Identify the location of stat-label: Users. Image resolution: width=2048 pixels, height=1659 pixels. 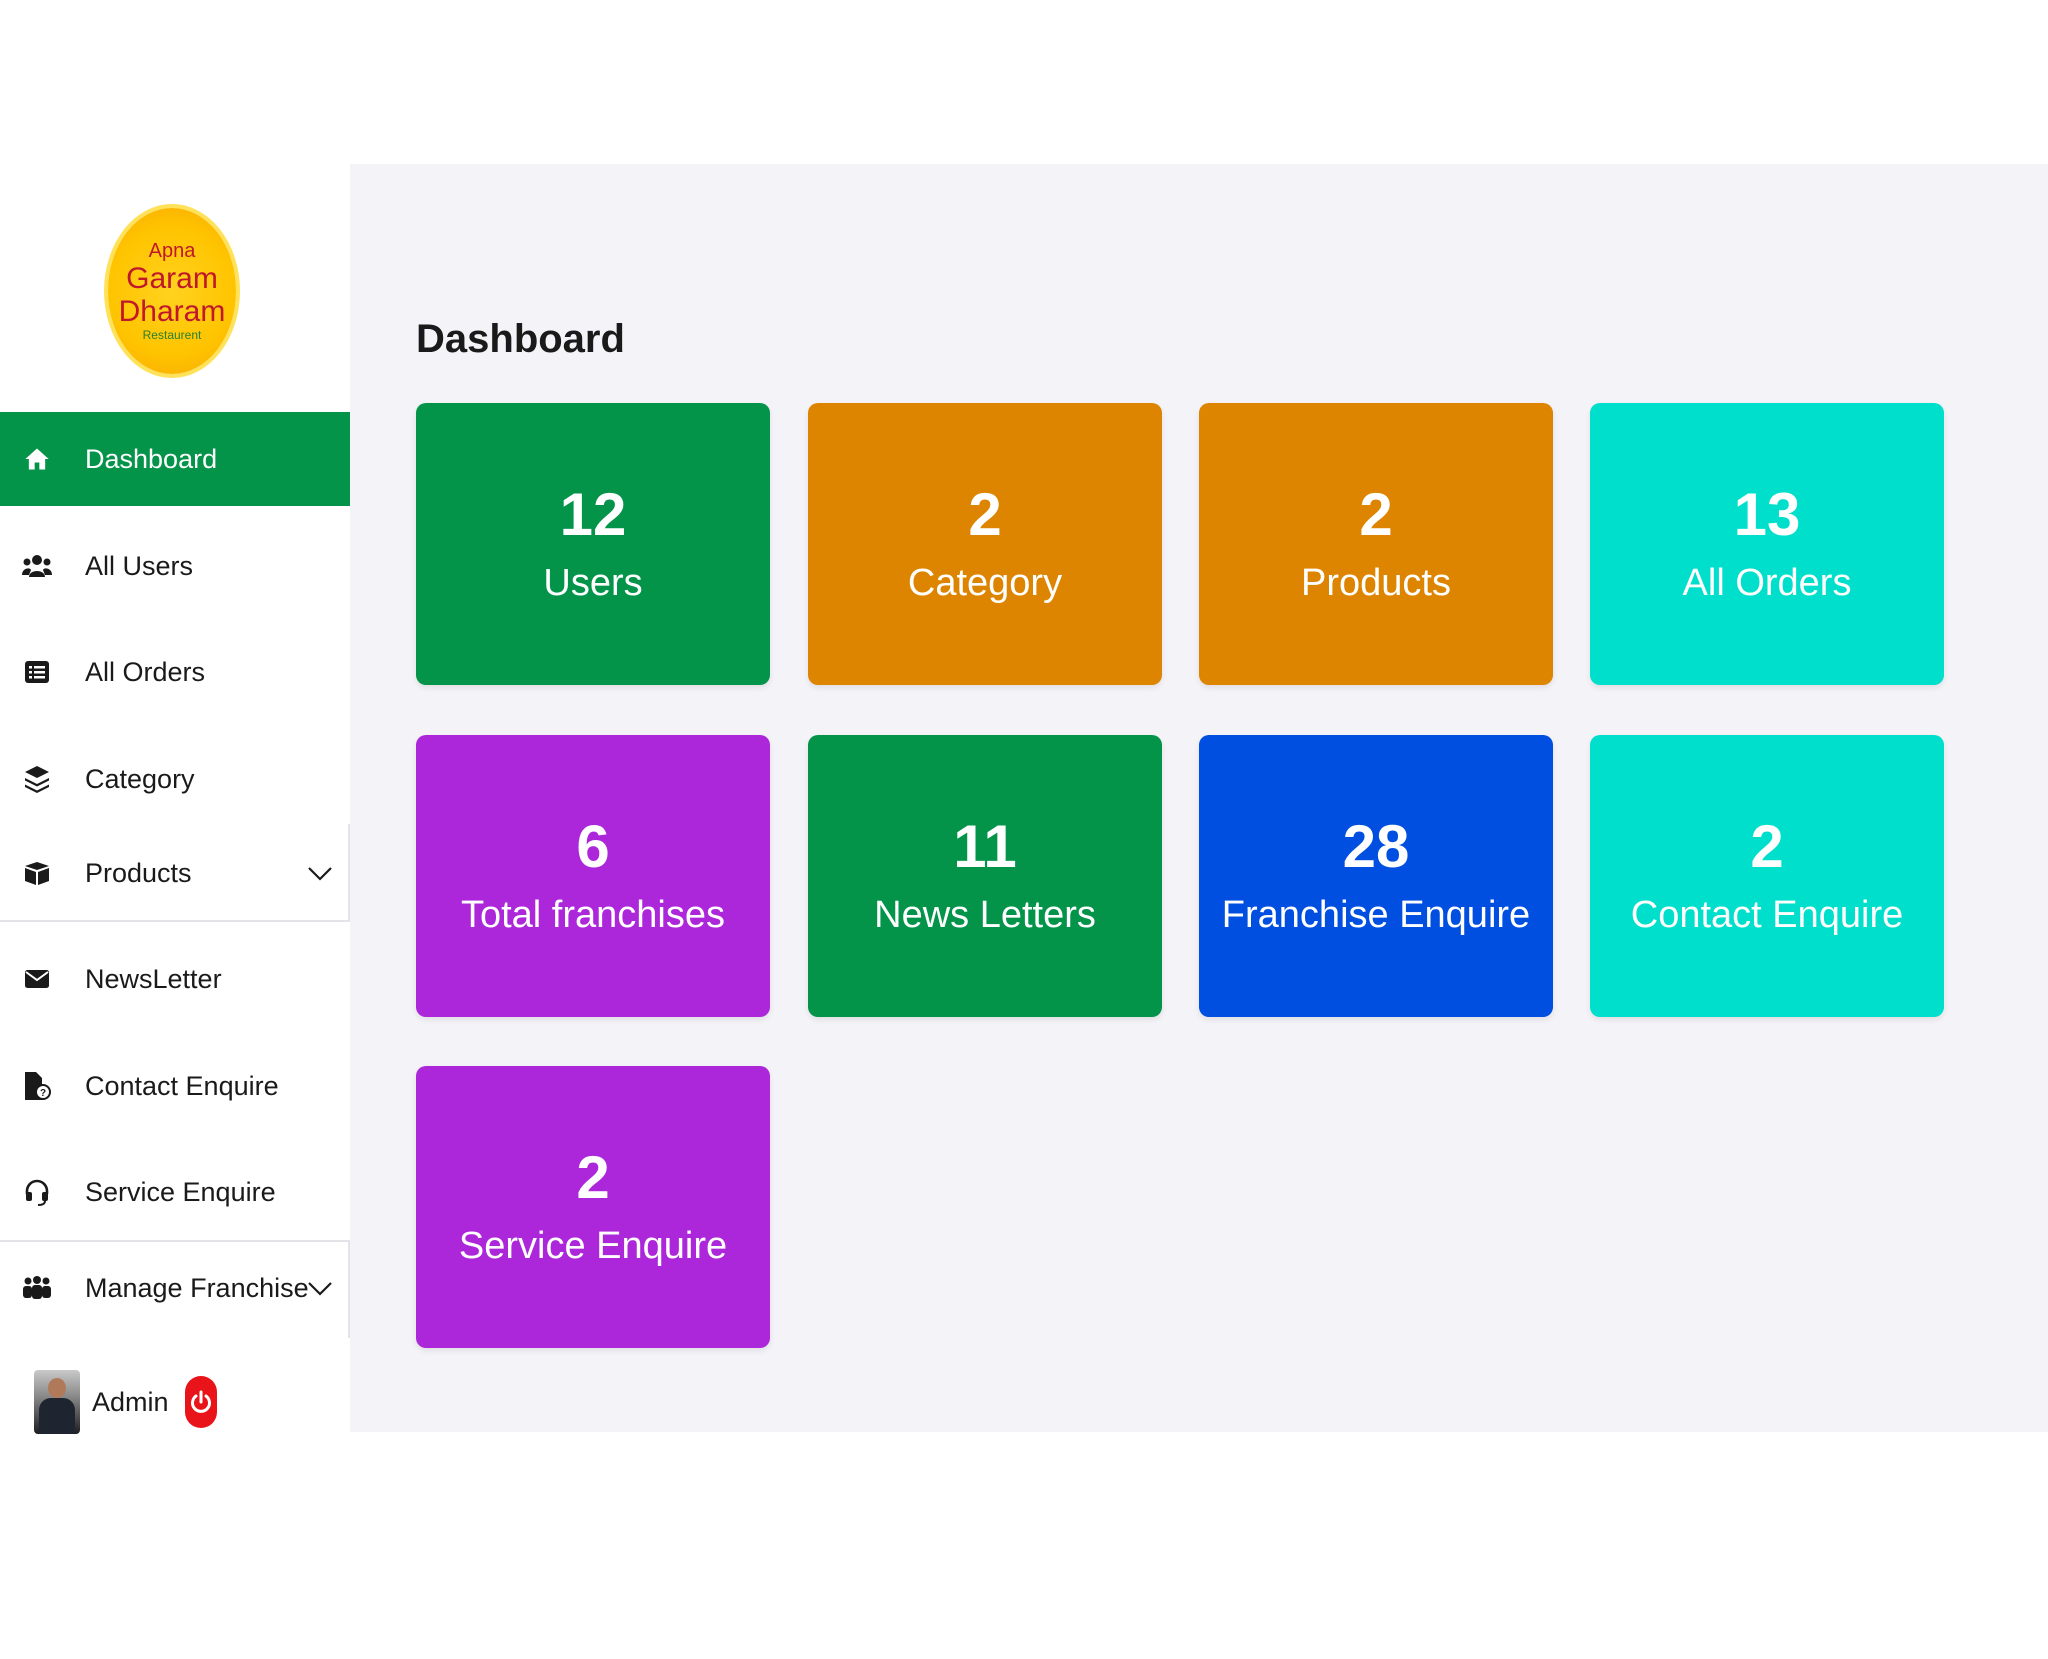
(593, 583).